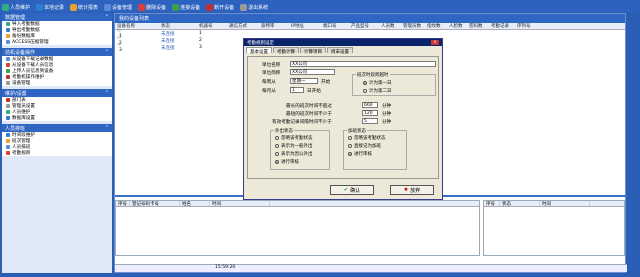 The image size is (640, 277). What do you see at coordinates (57, 118) in the screenshot?
I see `sidebar-item: 数据库设置` at bounding box center [57, 118].